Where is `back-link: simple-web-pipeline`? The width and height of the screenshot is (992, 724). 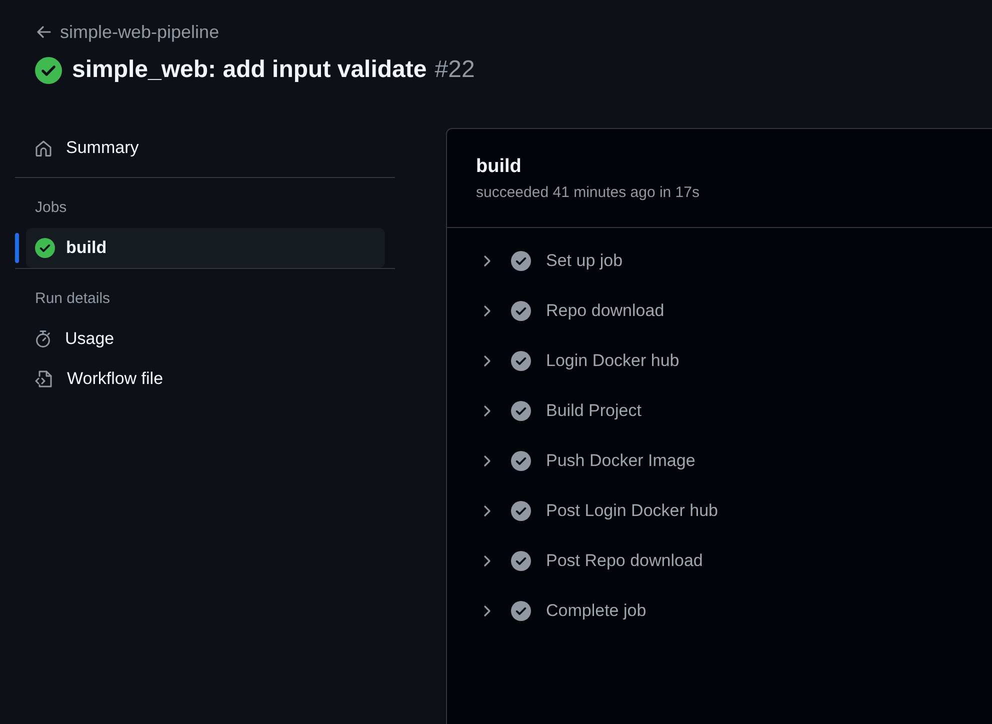 back-link: simple-web-pipeline is located at coordinates (128, 32).